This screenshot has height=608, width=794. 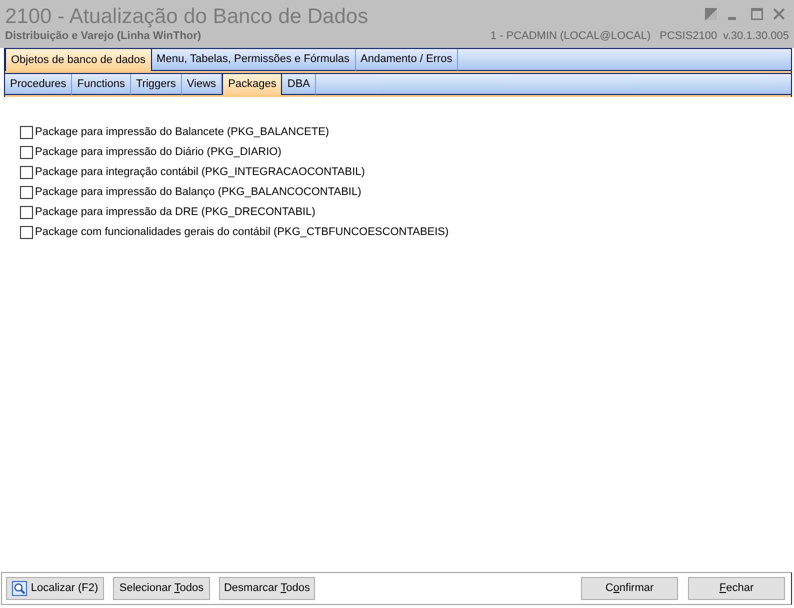 I want to click on checkbox-label: Package para impressão da DRE (PKG_DRECONTABIL), so click(x=175, y=212).